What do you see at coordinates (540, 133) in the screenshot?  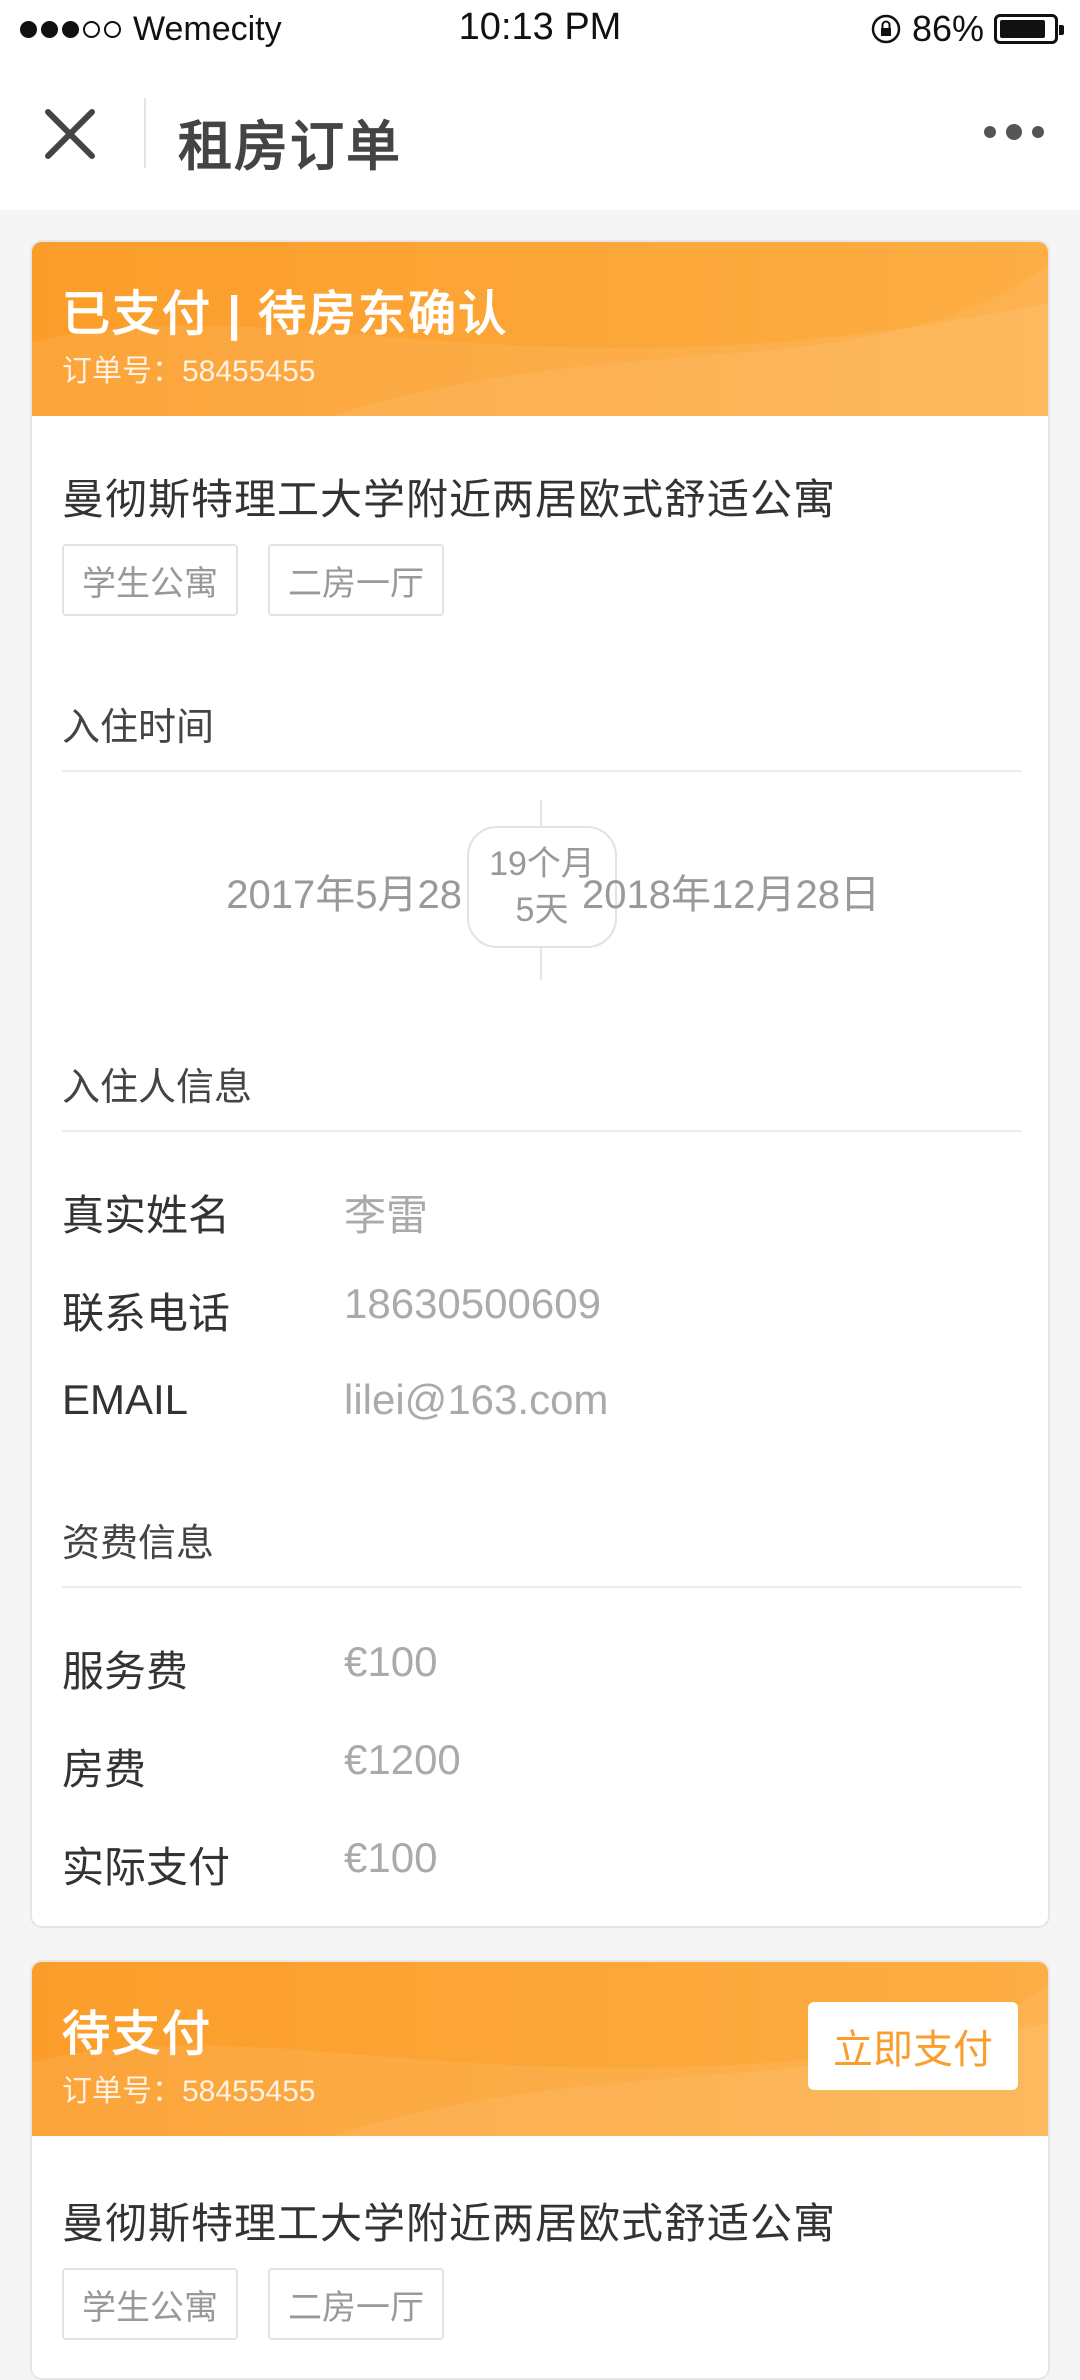 I see `nav-bar: 租房订单` at bounding box center [540, 133].